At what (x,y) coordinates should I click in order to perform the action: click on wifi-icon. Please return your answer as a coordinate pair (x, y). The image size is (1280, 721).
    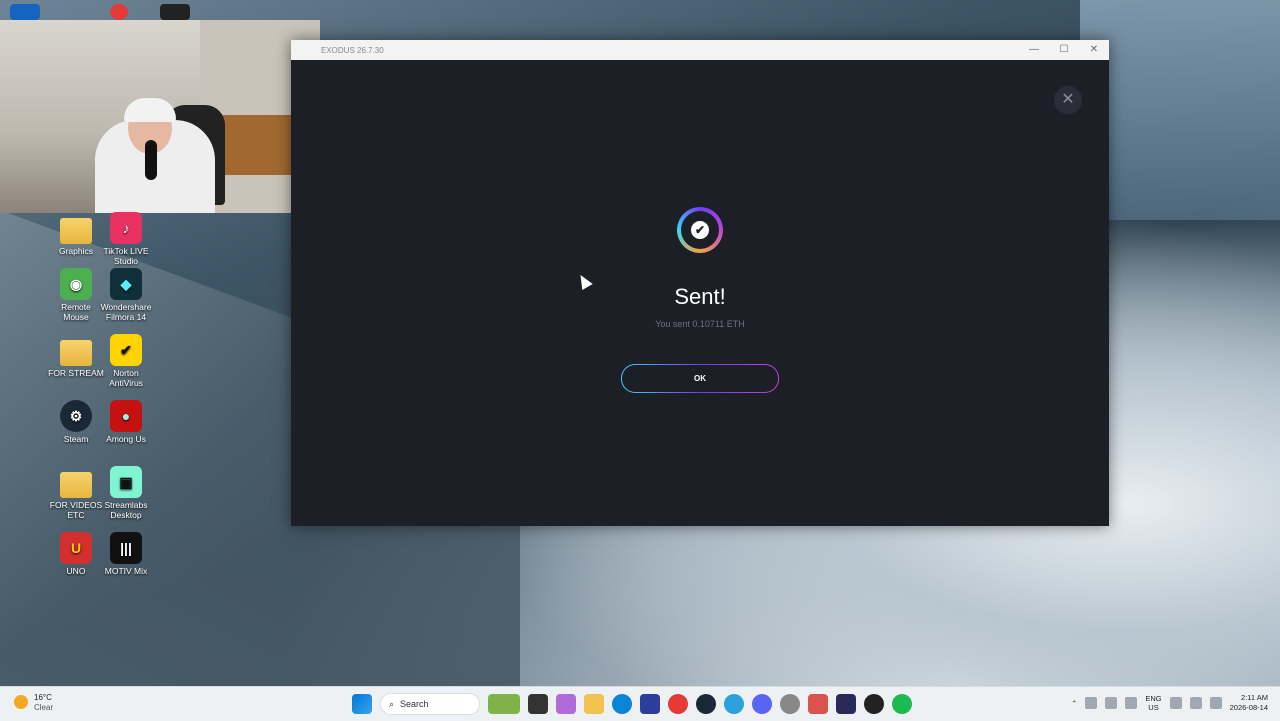
    Looking at the image, I should click on (1175, 703).